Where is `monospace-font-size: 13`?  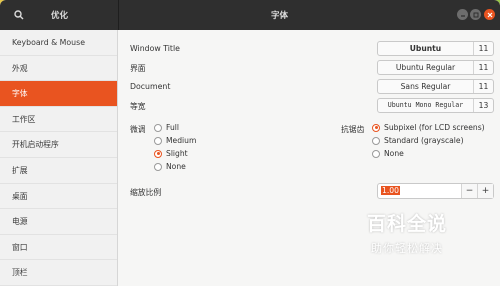
monospace-font-size: 13 is located at coordinates (483, 105).